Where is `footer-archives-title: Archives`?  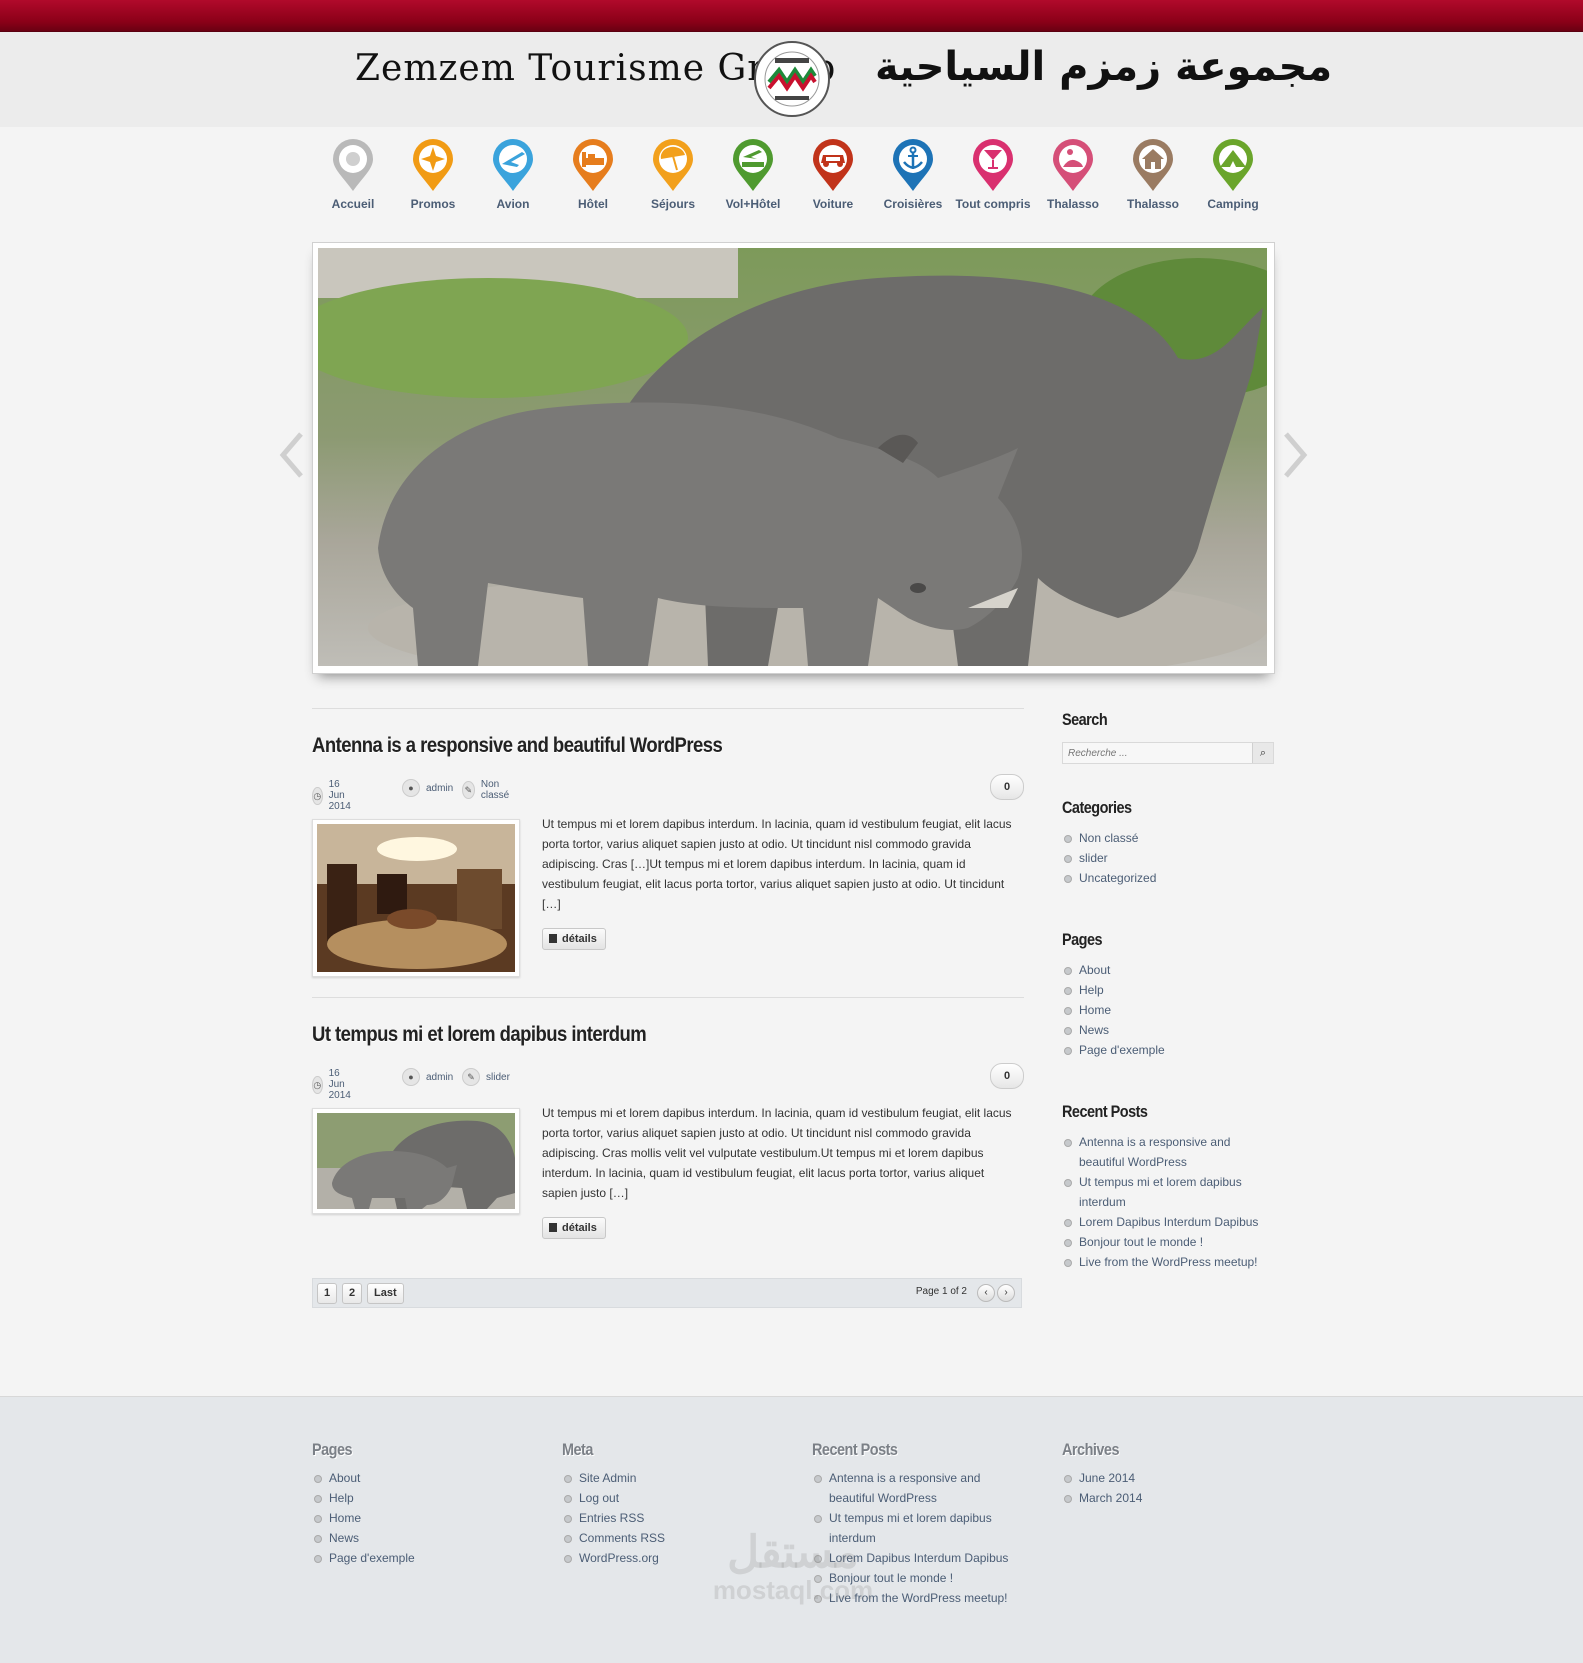
footer-archives-title: Archives is located at coordinates (1090, 1449).